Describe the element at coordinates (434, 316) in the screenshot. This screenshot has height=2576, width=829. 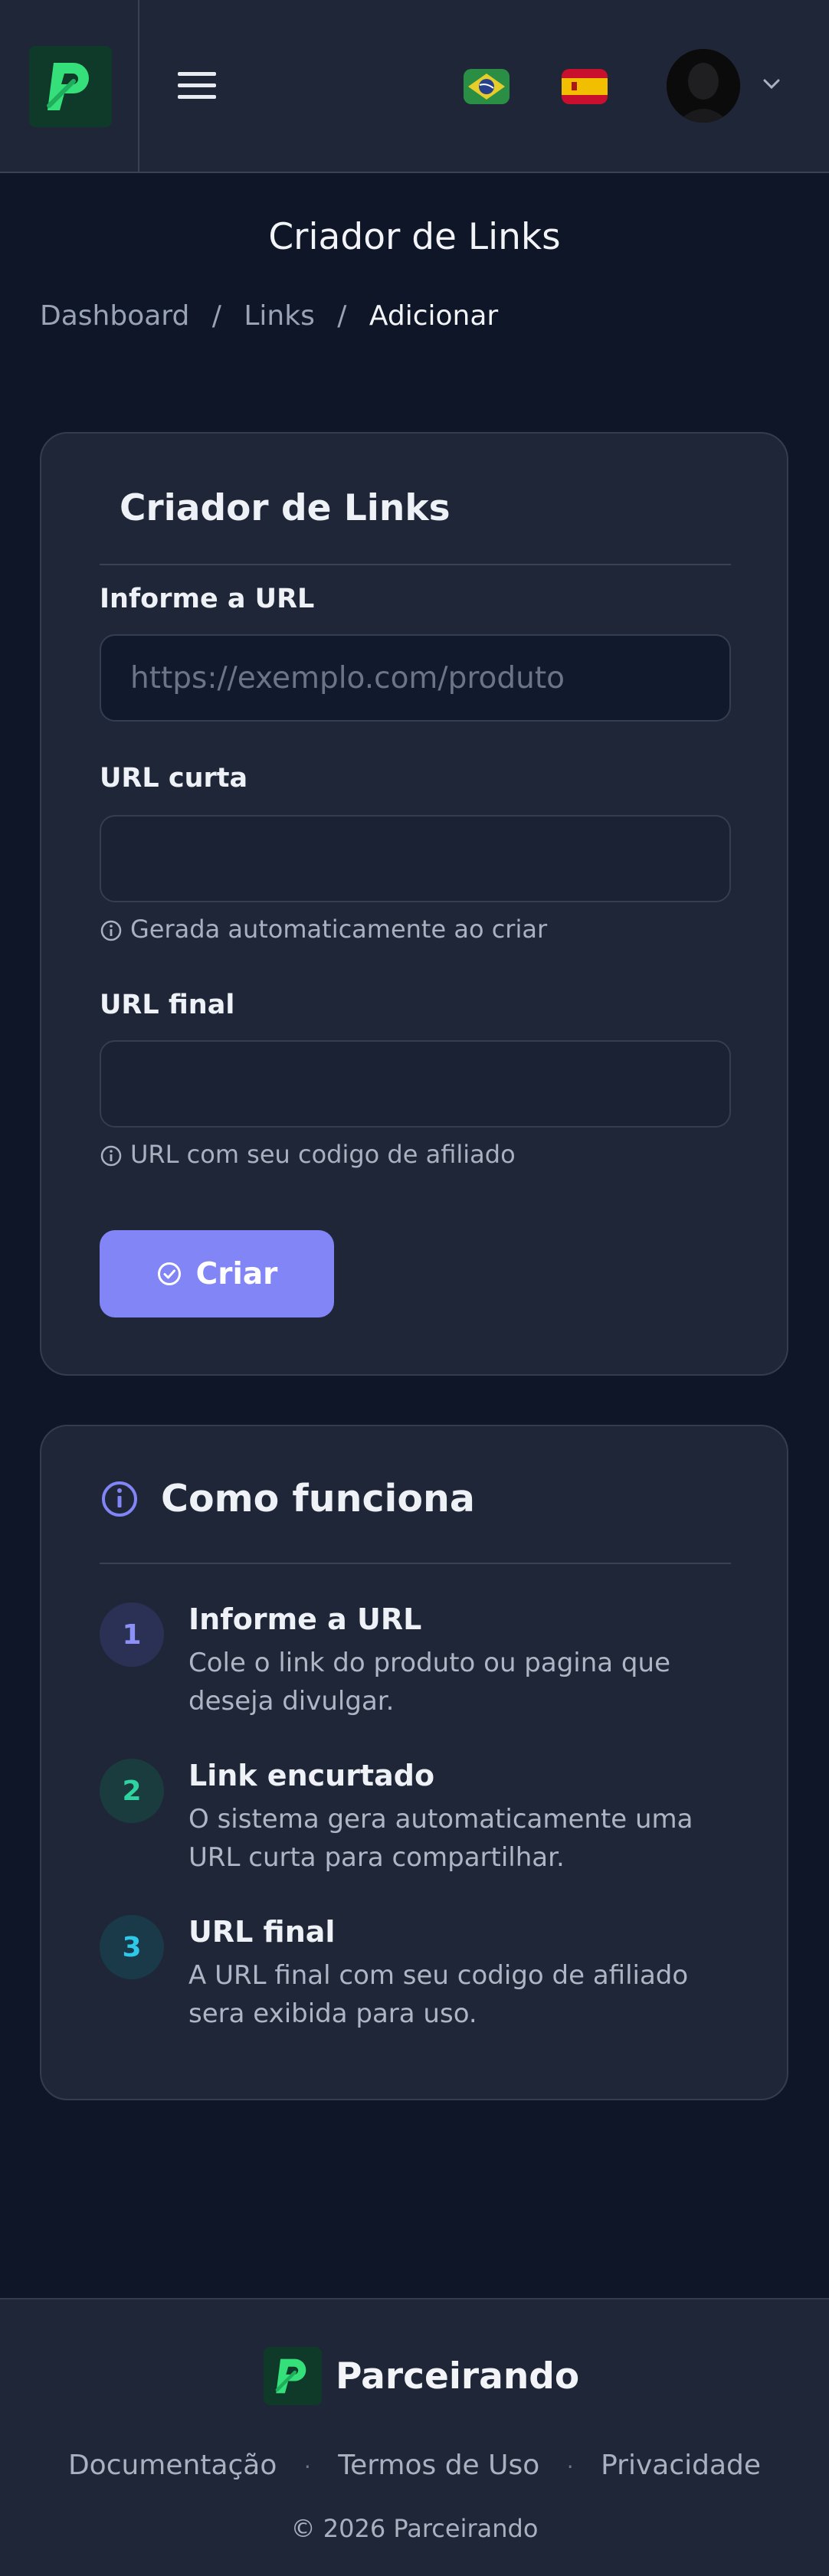
I see `breadcrumb-current: Adicionar` at that location.